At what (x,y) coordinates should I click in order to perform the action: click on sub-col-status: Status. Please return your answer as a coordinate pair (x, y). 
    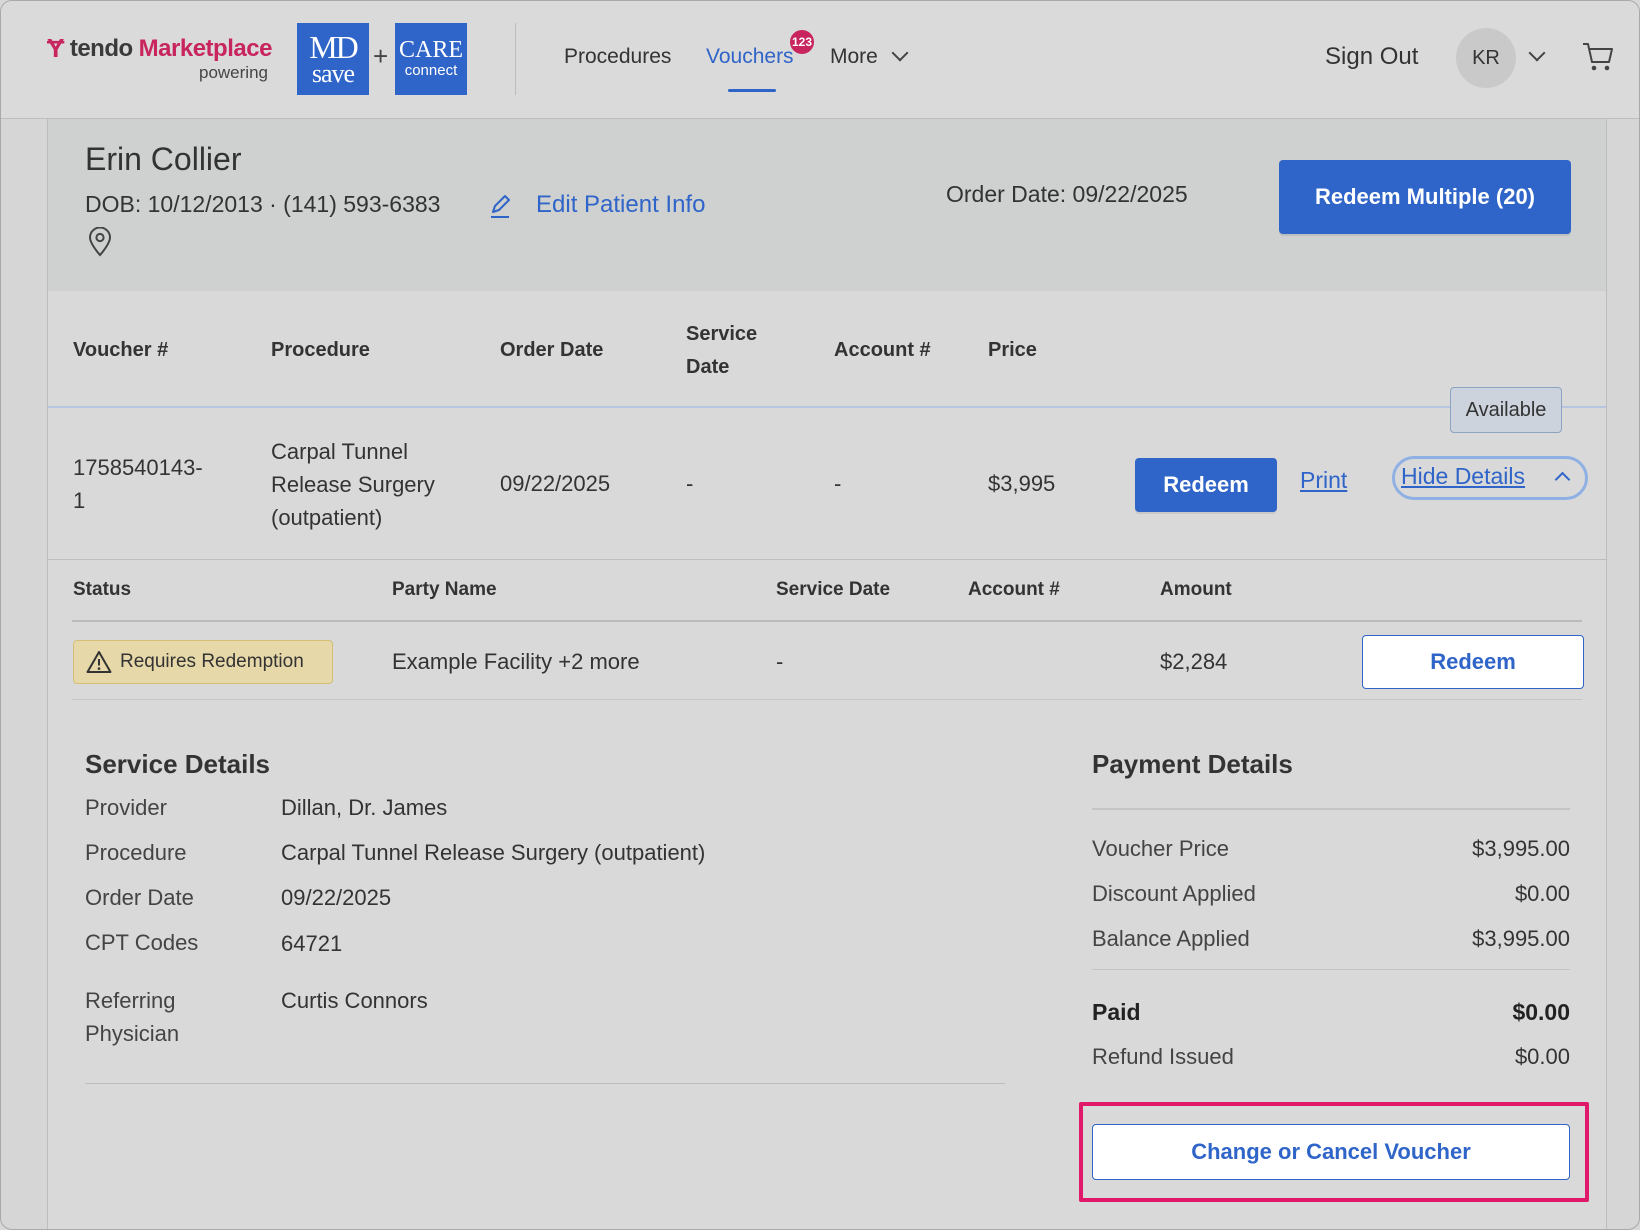
    Looking at the image, I should click on (102, 589).